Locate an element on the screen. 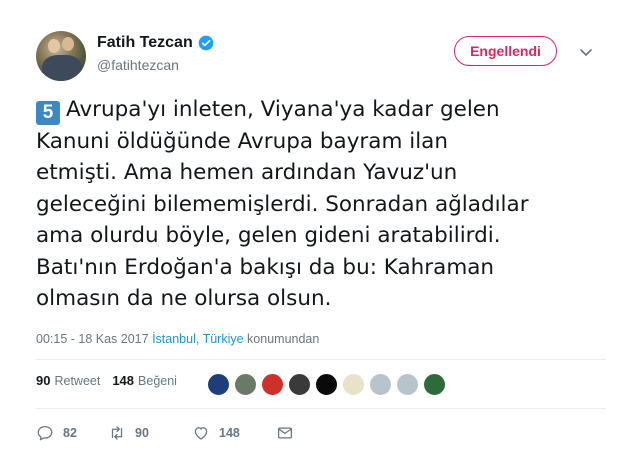 This screenshot has height=469, width=629. keycap-five-emoji: 5 is located at coordinates (48, 113).